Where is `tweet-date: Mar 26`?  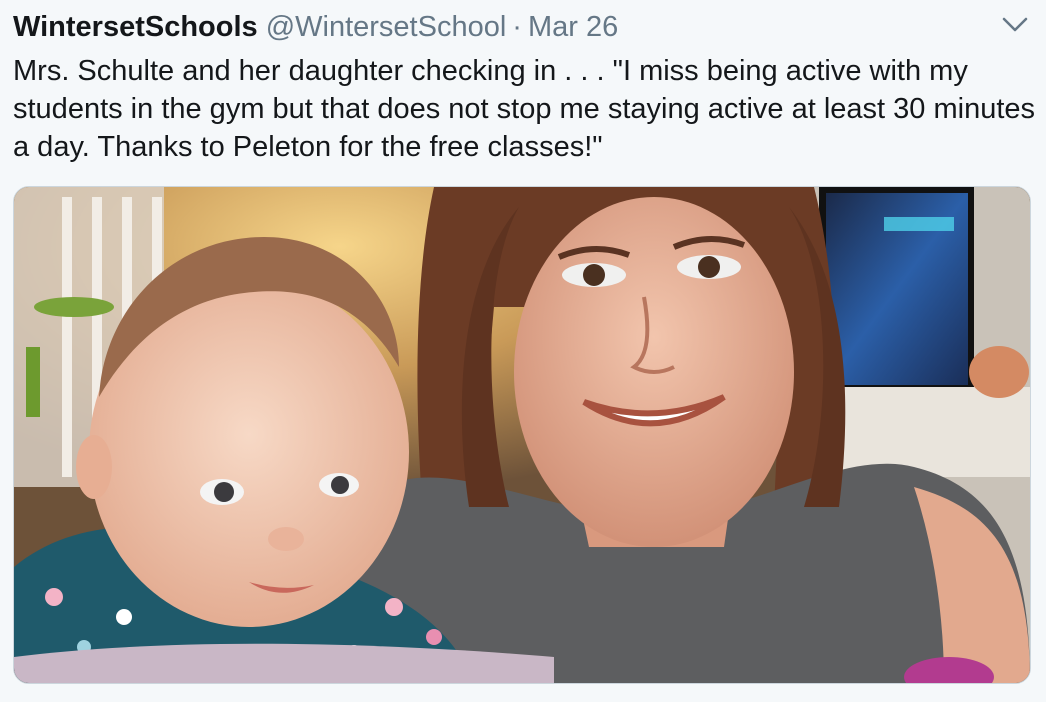
tweet-date: Mar 26 is located at coordinates (573, 27).